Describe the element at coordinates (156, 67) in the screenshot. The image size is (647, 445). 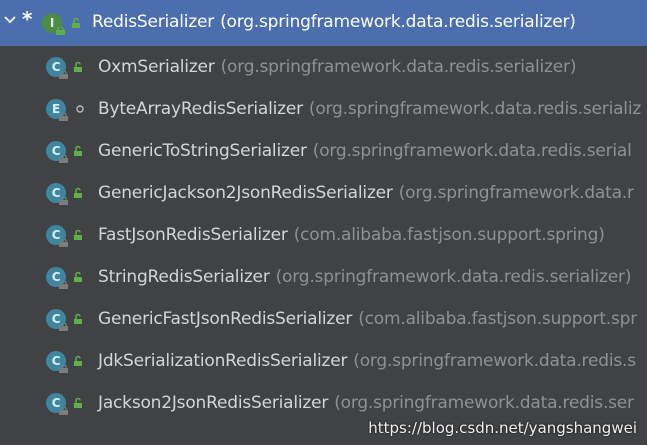
I see `class-name: OxmSerializer` at that location.